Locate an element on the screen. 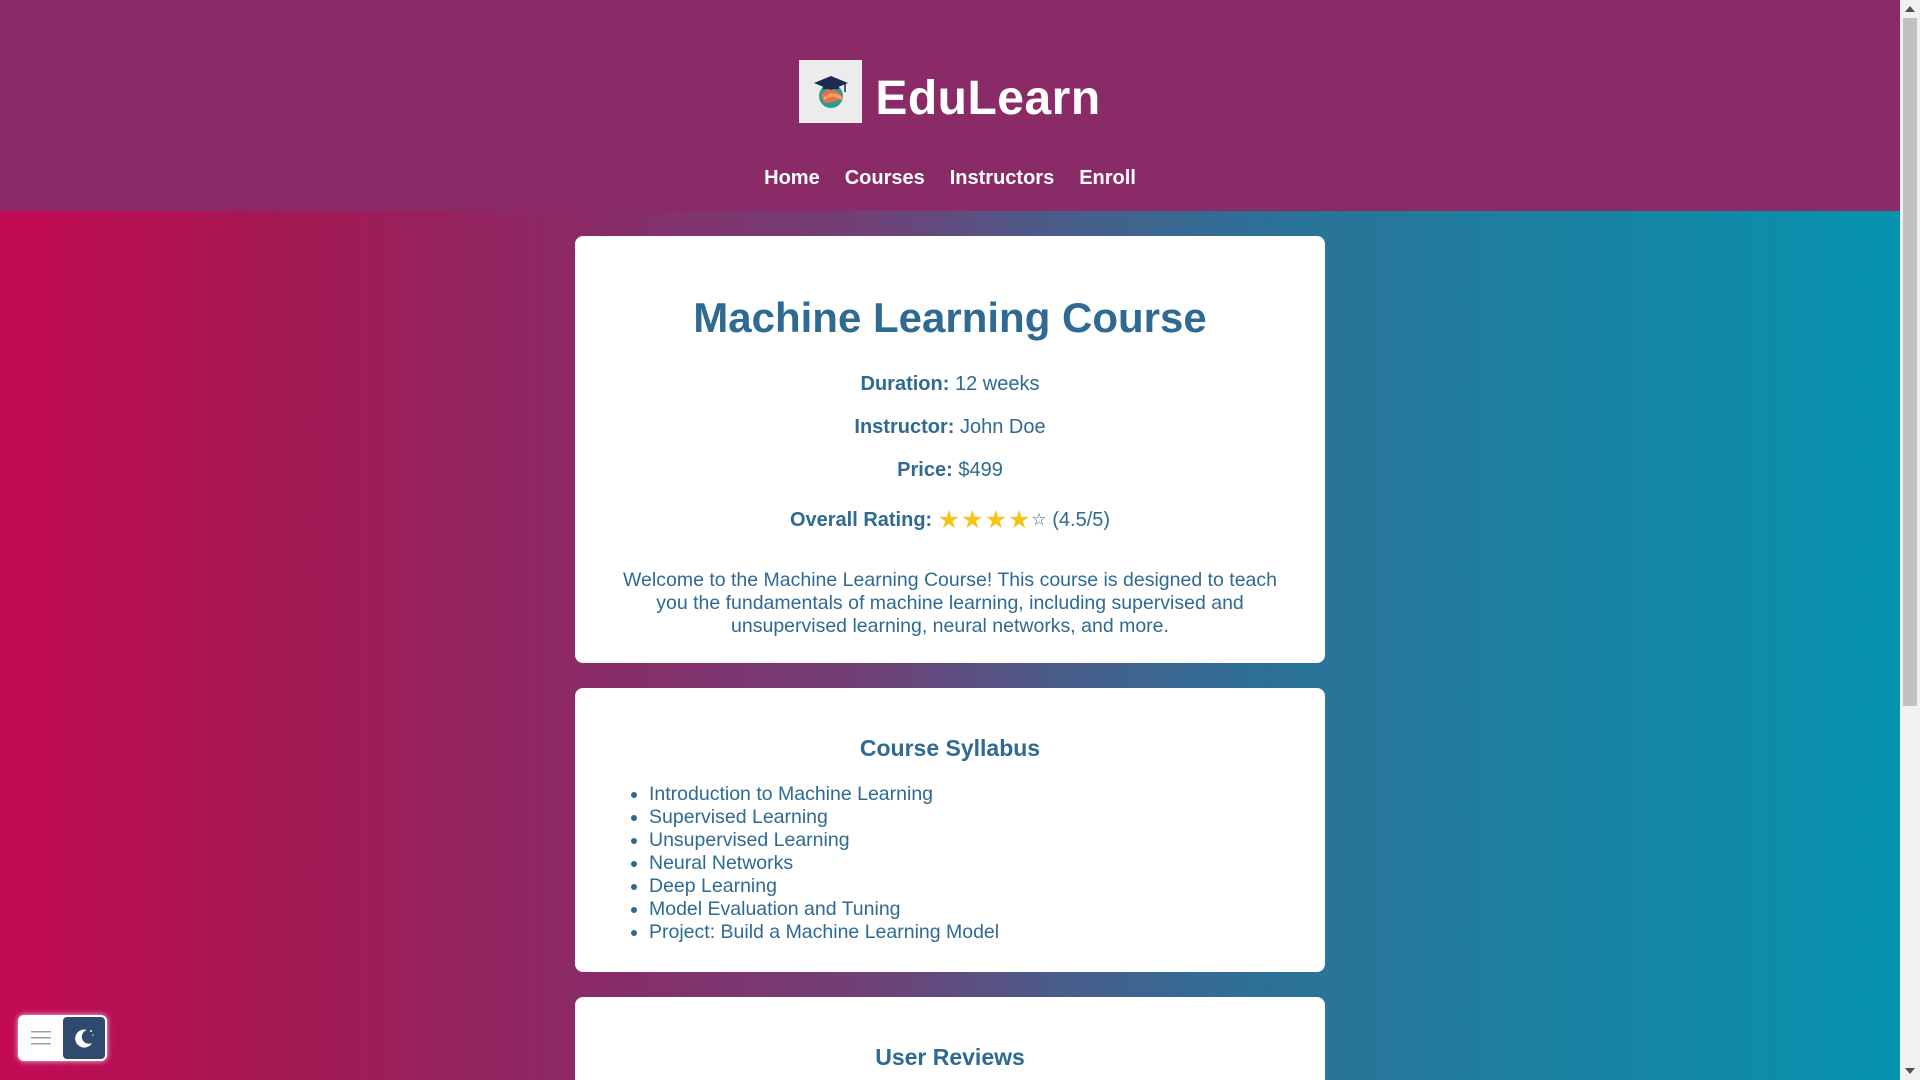  star-icon-empty: ☆ is located at coordinates (1039, 519).